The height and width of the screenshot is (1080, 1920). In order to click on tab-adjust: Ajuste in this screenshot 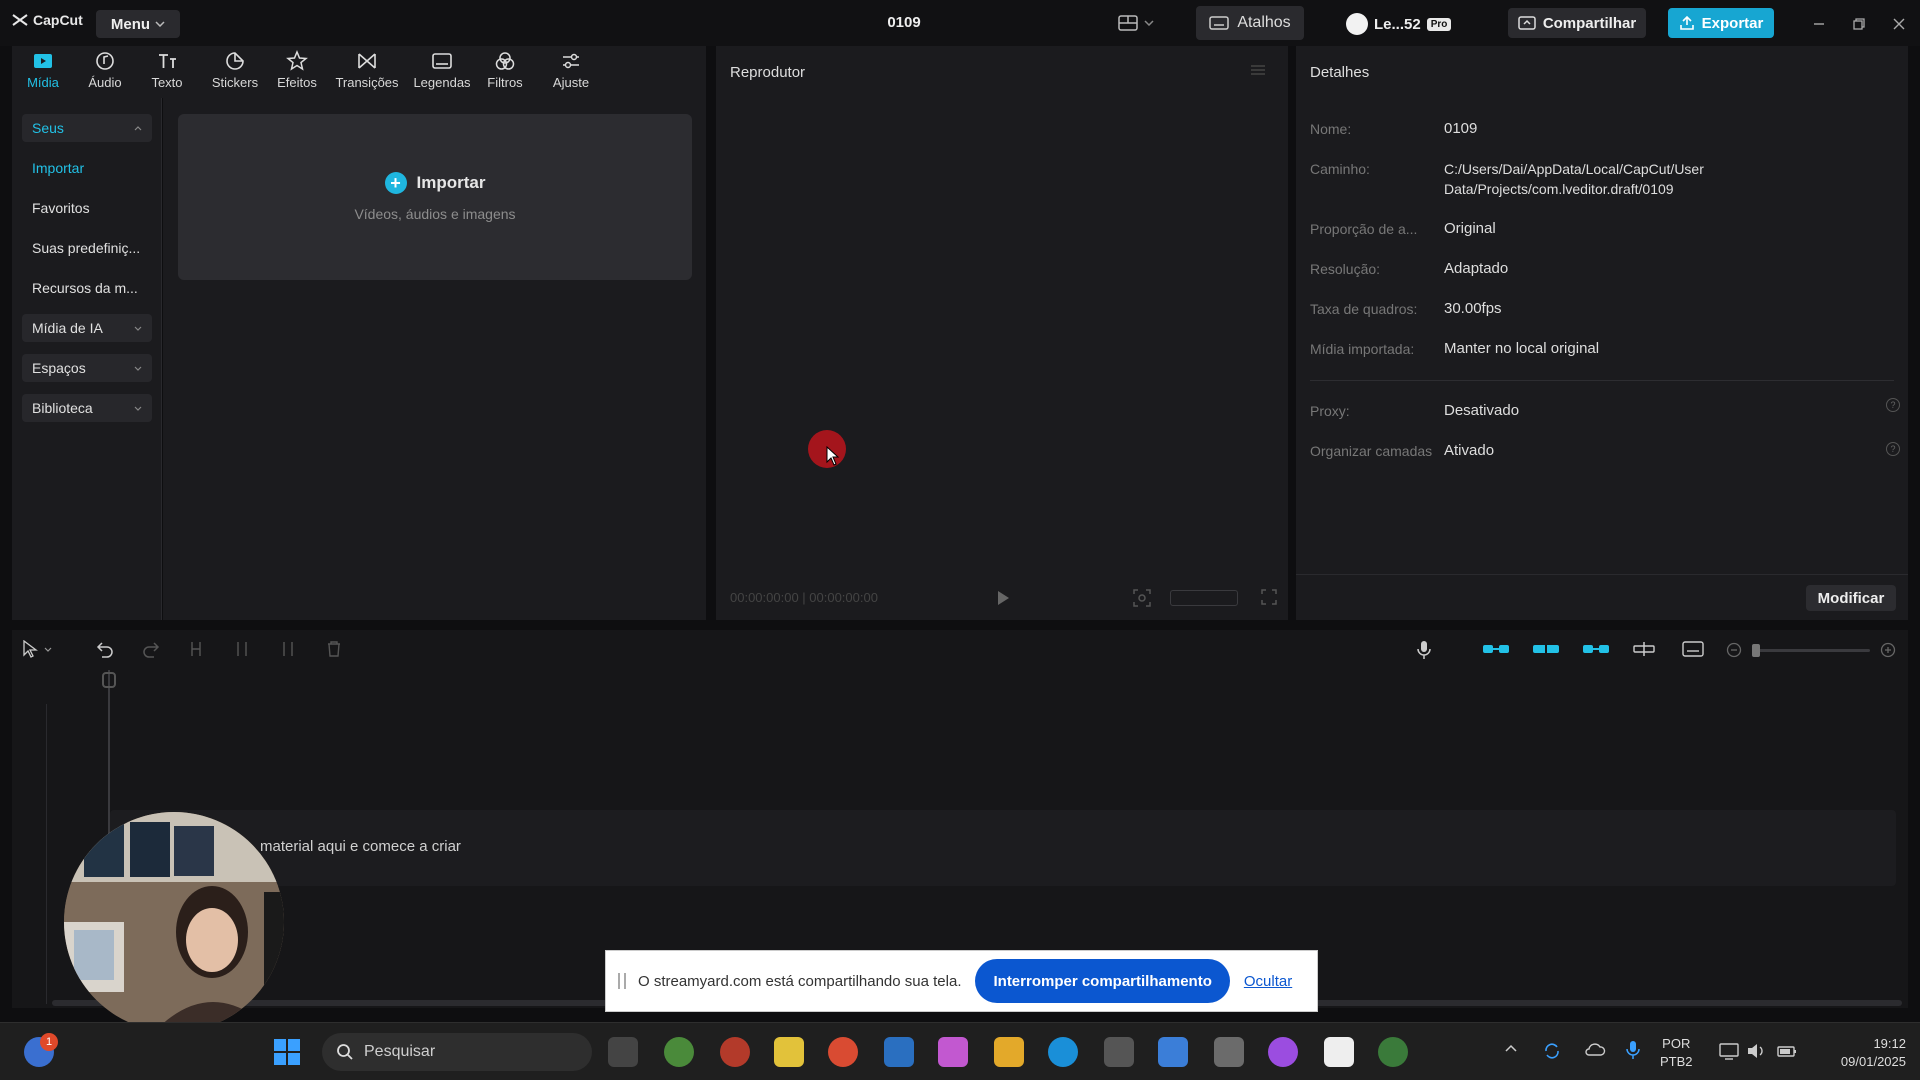, I will do `click(571, 72)`.